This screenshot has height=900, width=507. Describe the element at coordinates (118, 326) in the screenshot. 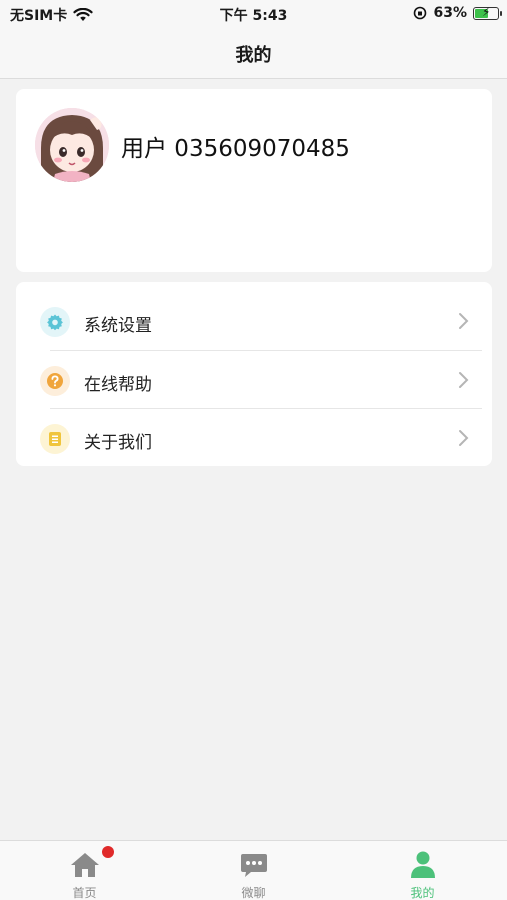

I see `menu-item-label: 系统设置` at that location.